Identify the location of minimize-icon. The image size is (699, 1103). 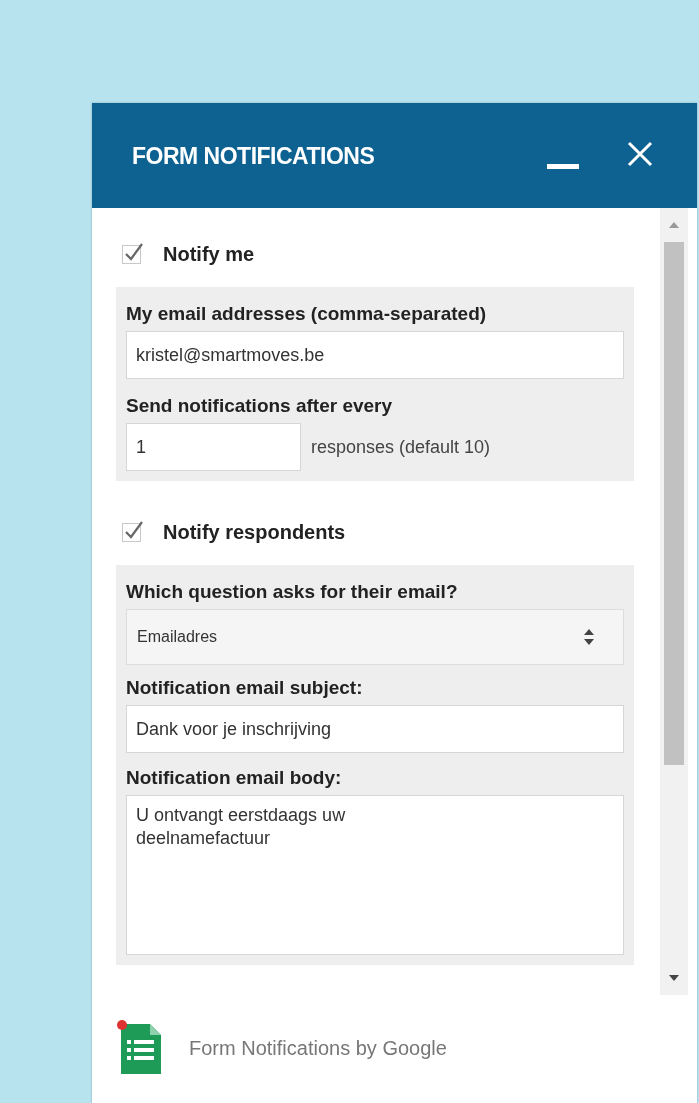
(563, 166).